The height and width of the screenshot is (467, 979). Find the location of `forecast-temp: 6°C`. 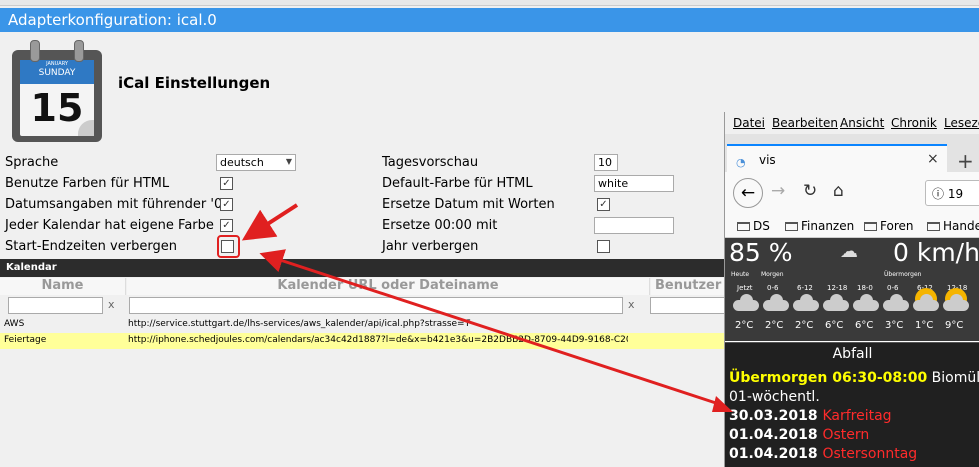

forecast-temp: 6°C is located at coordinates (834, 325).